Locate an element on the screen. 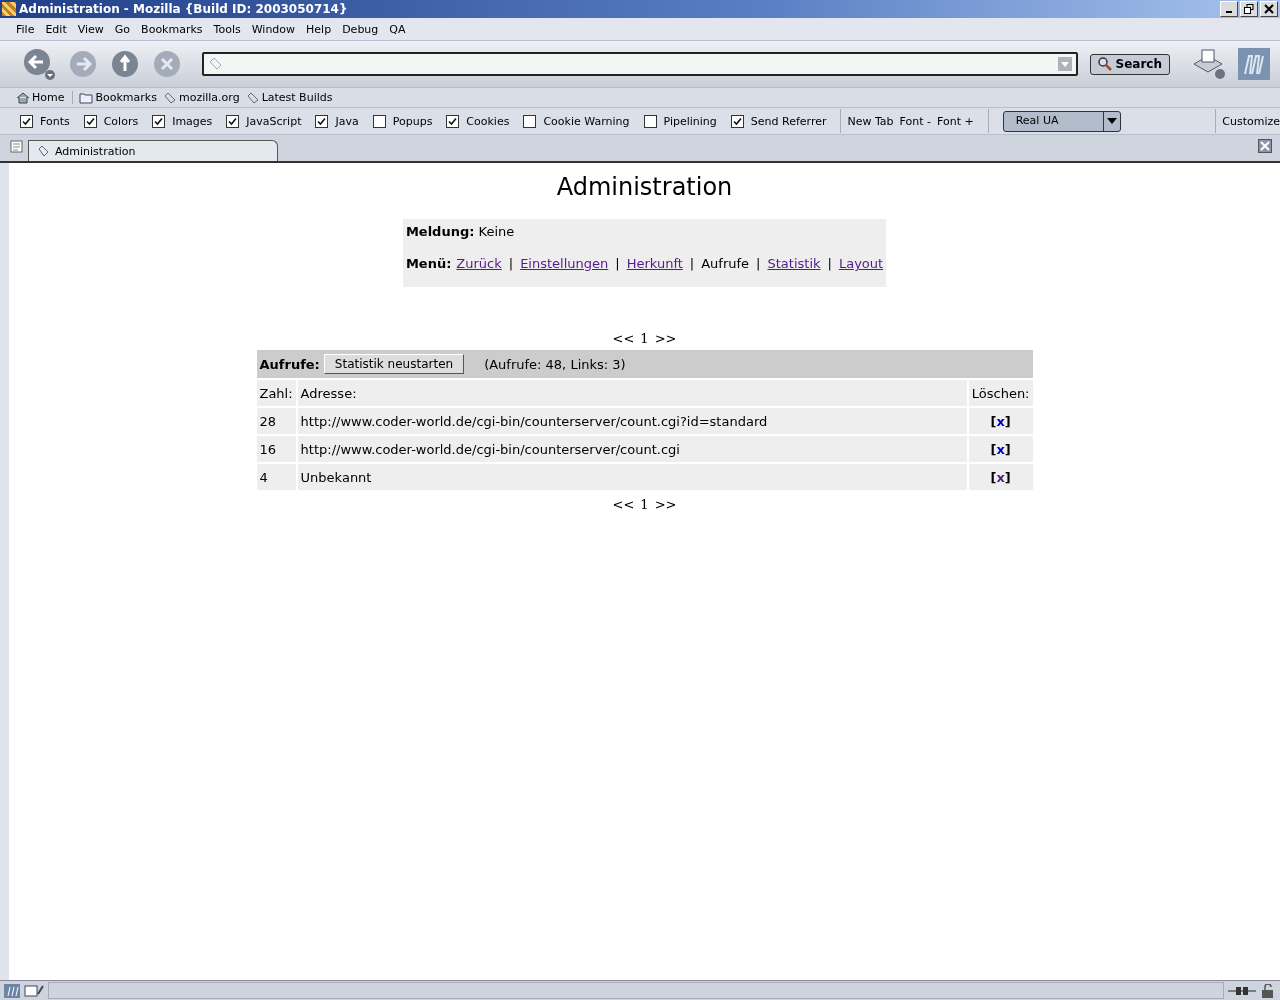 The height and width of the screenshot is (1000, 1280). restore-icon is located at coordinates (1249, 9).